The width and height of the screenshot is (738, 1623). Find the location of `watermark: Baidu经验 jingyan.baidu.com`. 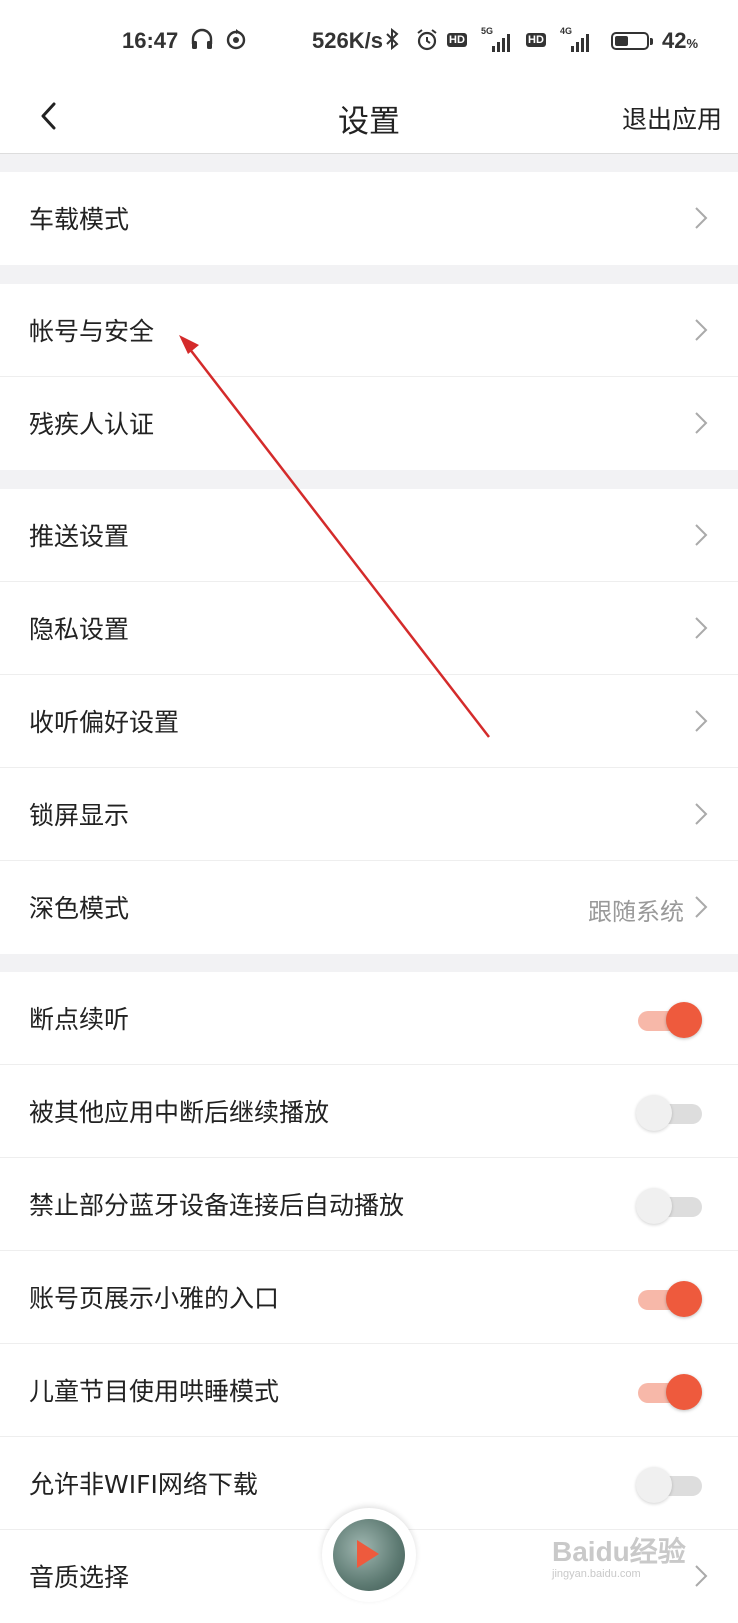

watermark: Baidu经验 jingyan.baidu.com is located at coordinates (619, 1555).